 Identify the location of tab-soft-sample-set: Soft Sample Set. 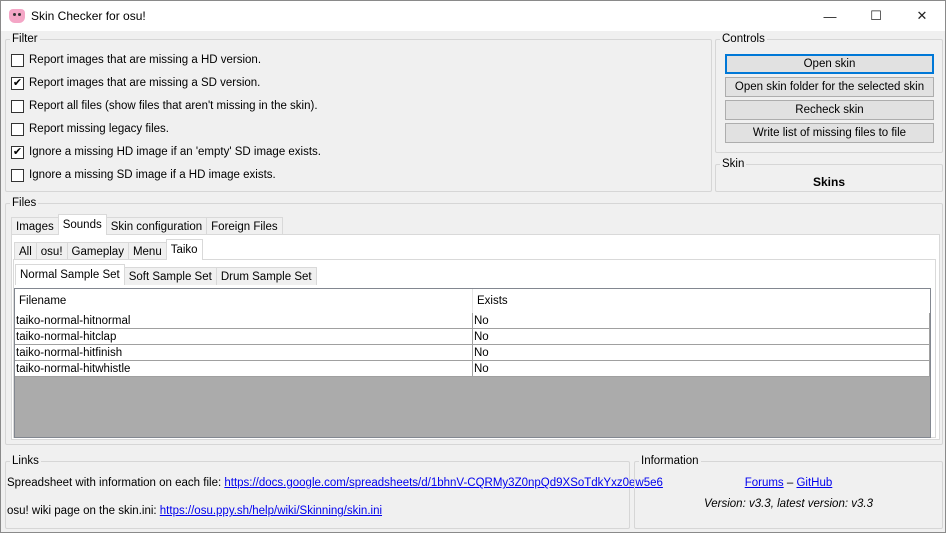
(170, 276).